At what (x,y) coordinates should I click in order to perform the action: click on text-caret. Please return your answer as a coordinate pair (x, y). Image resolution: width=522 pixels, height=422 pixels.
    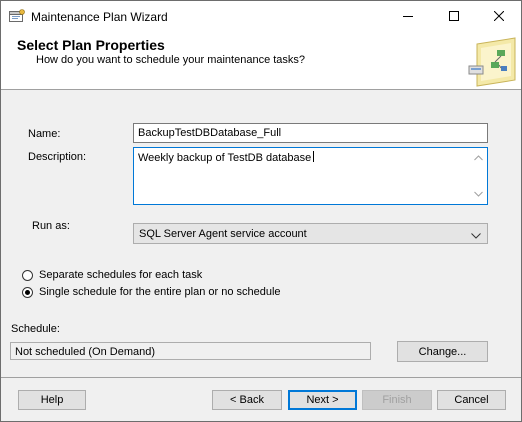
    Looking at the image, I should click on (314, 156).